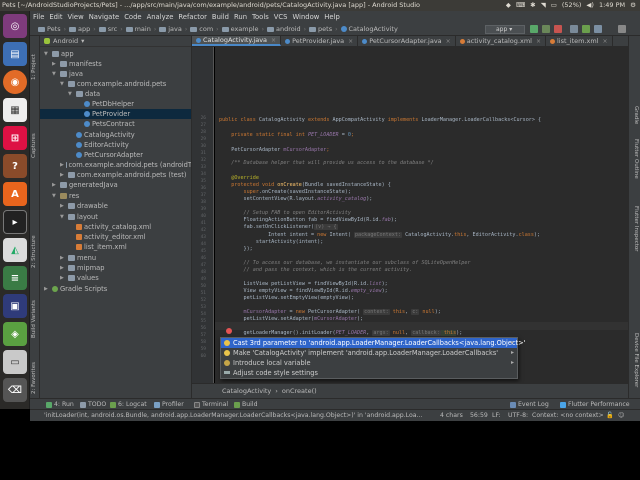 The width and height of the screenshot is (640, 480). Describe the element at coordinates (115, 247) in the screenshot. I see `tree-item: list_item.xml` at that location.